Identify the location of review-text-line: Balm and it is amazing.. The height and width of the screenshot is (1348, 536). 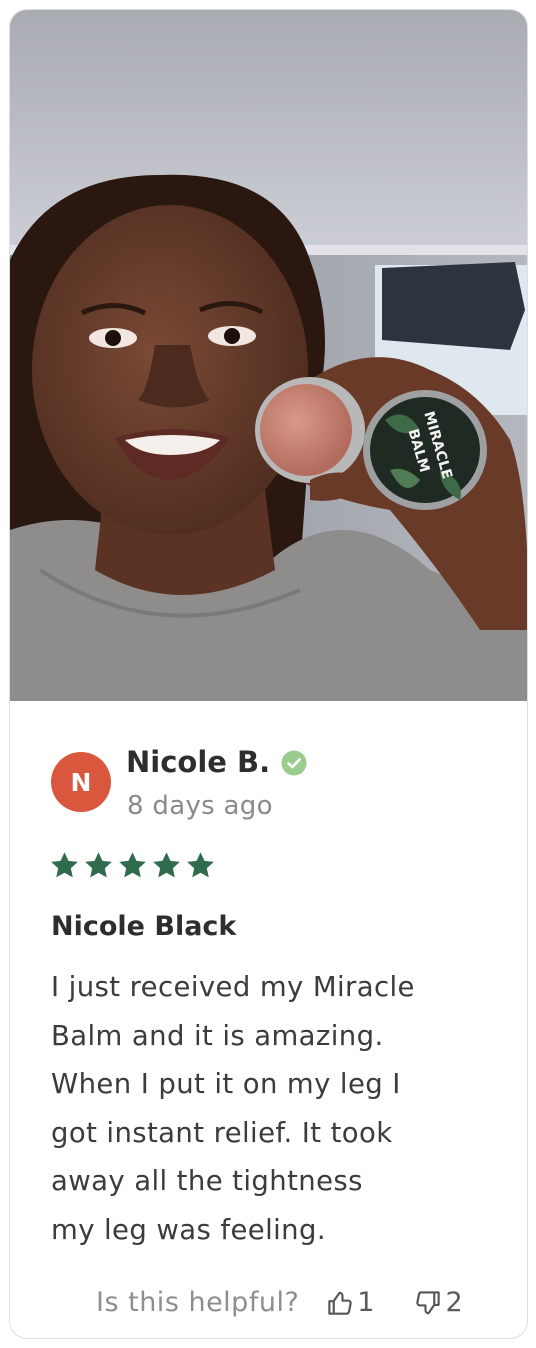
(217, 1035).